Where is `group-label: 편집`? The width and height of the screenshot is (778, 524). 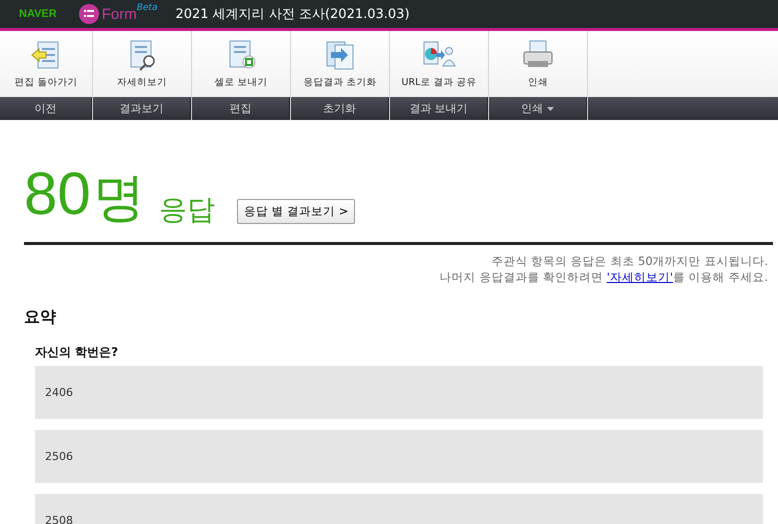 group-label: 편집 is located at coordinates (241, 108).